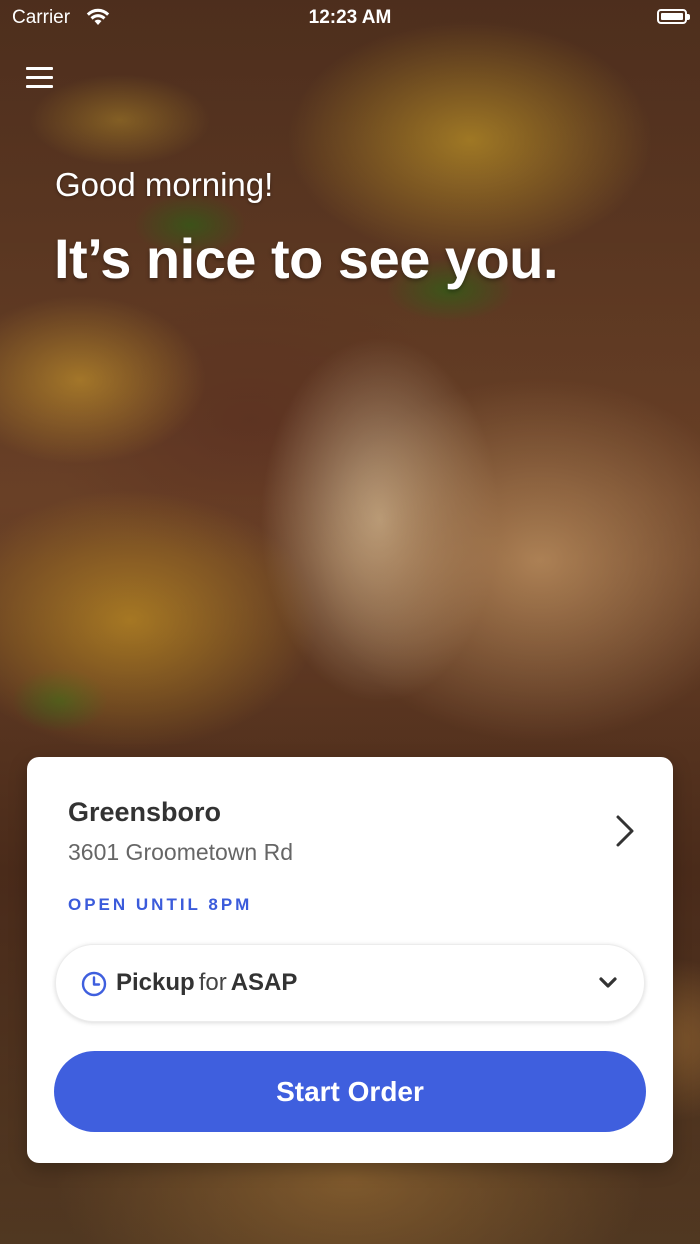 This screenshot has width=700, height=1244. What do you see at coordinates (673, 16) in the screenshot?
I see `battery-icon` at bounding box center [673, 16].